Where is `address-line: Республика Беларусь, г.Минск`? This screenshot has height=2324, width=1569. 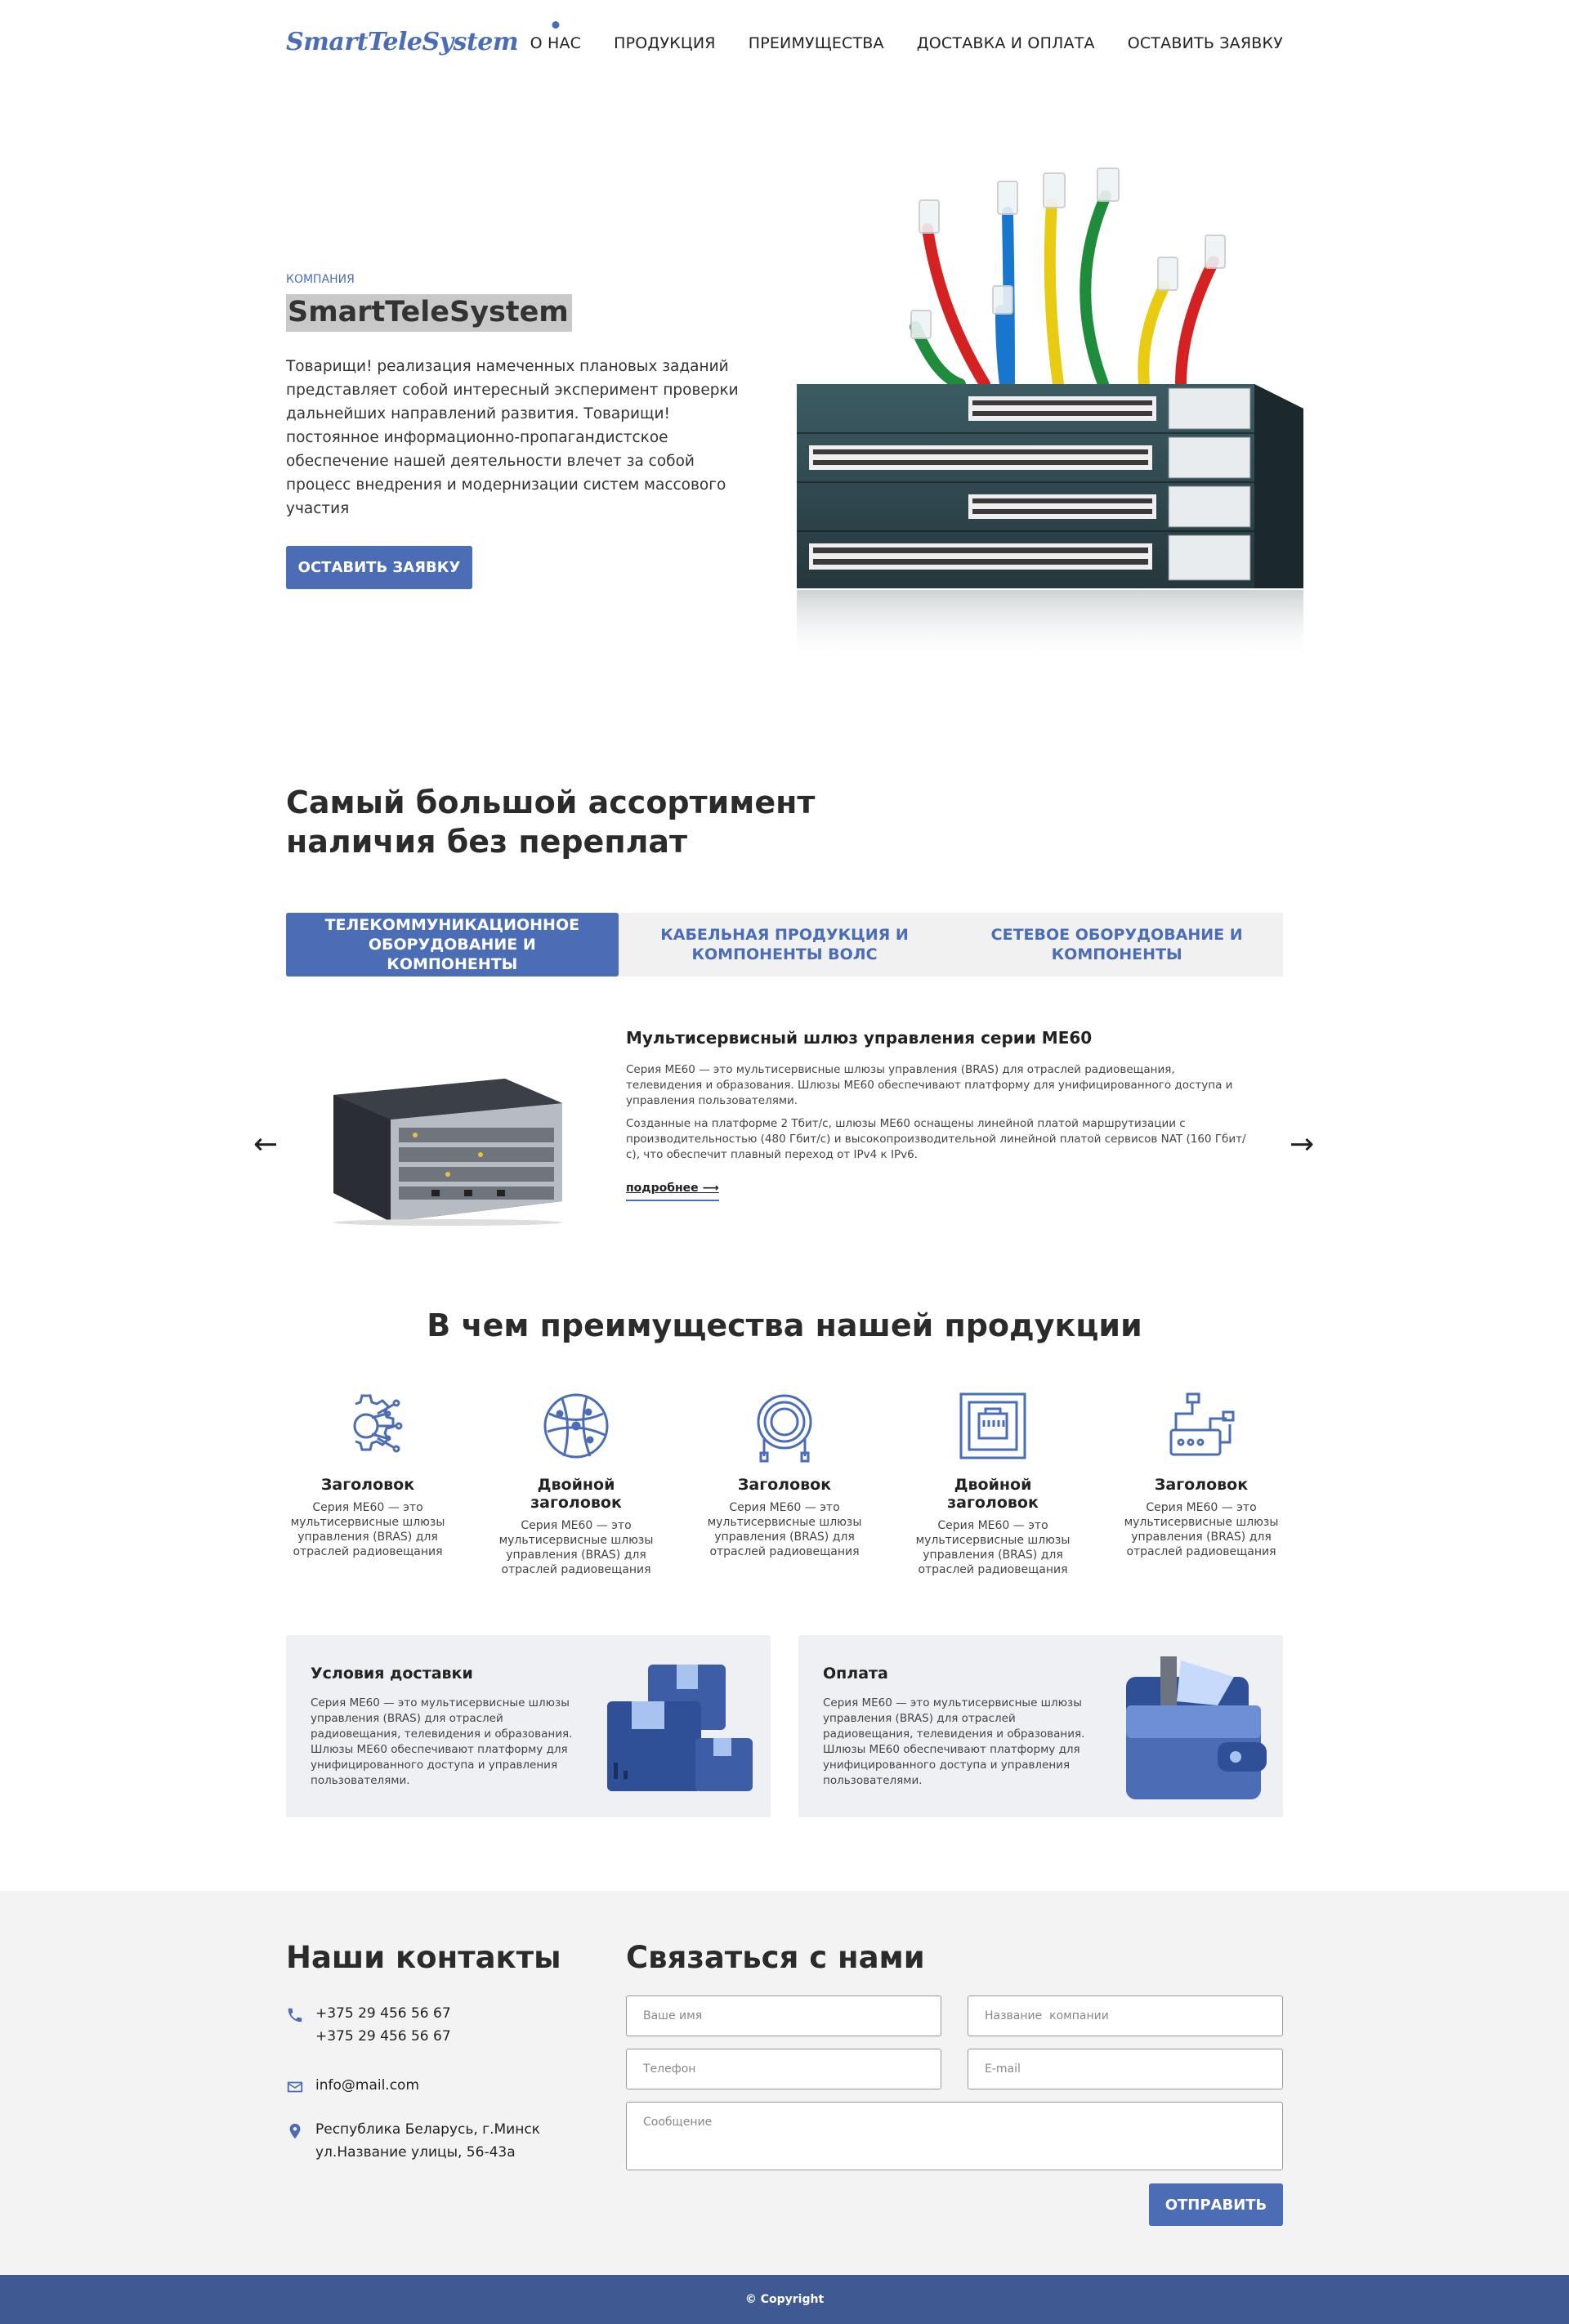 address-line: Республика Беларусь, г.Минск is located at coordinates (427, 2129).